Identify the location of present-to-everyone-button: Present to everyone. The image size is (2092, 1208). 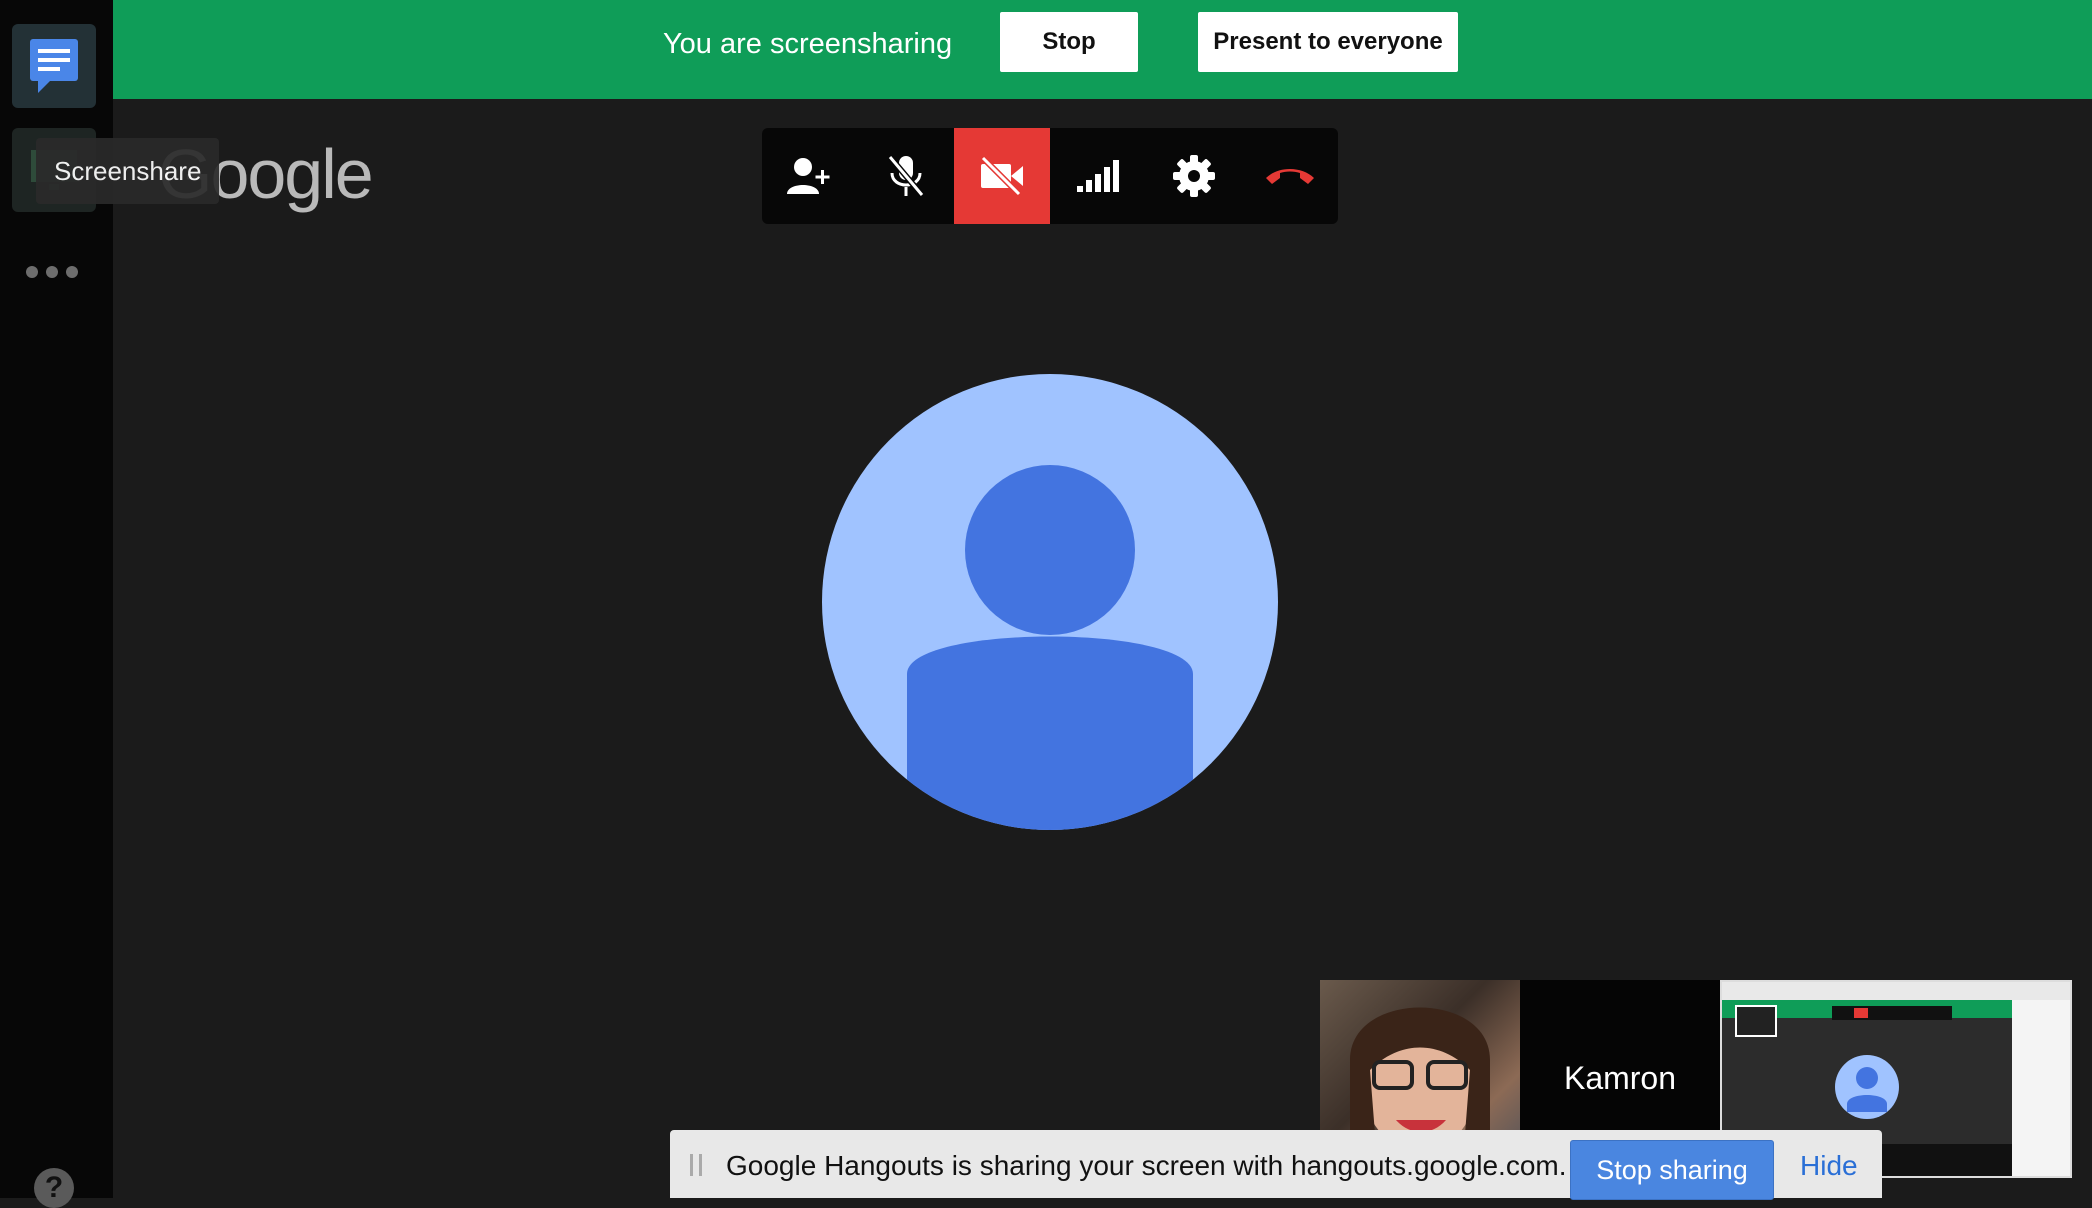
(1328, 42).